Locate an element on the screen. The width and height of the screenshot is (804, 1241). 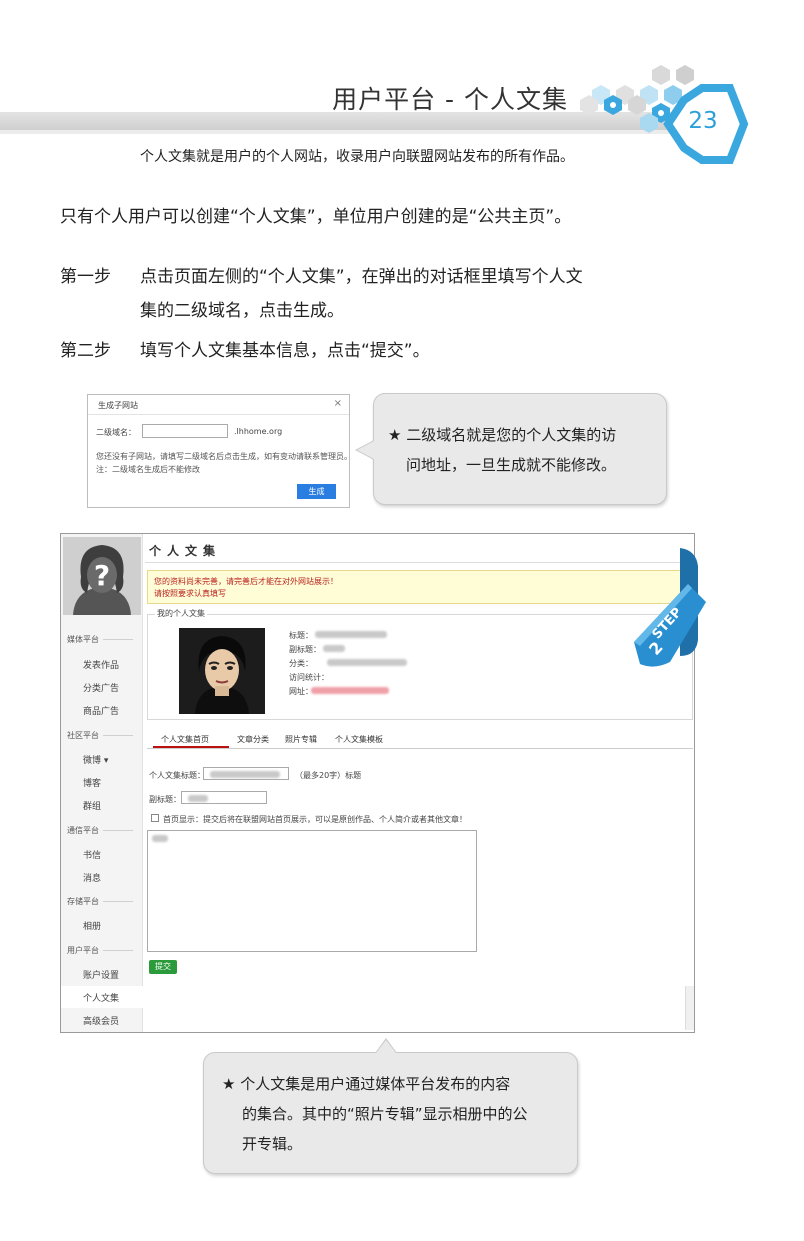
subdomain-input is located at coordinates (185, 431).